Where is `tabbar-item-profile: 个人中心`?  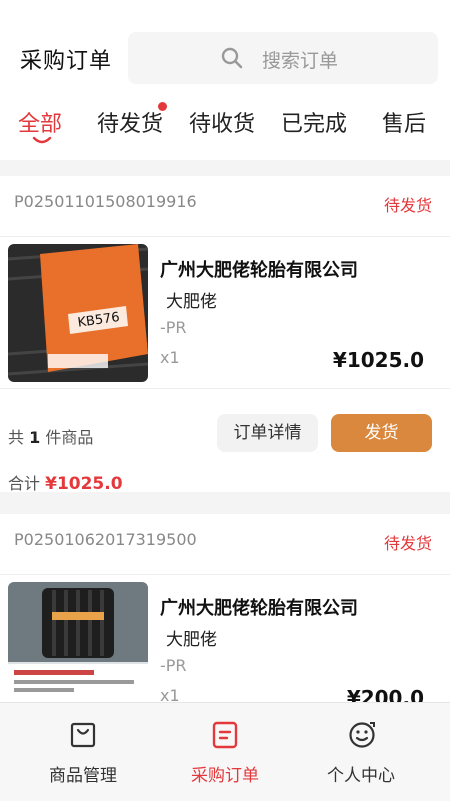
tabbar-item-profile: 个人中心 is located at coordinates (361, 752).